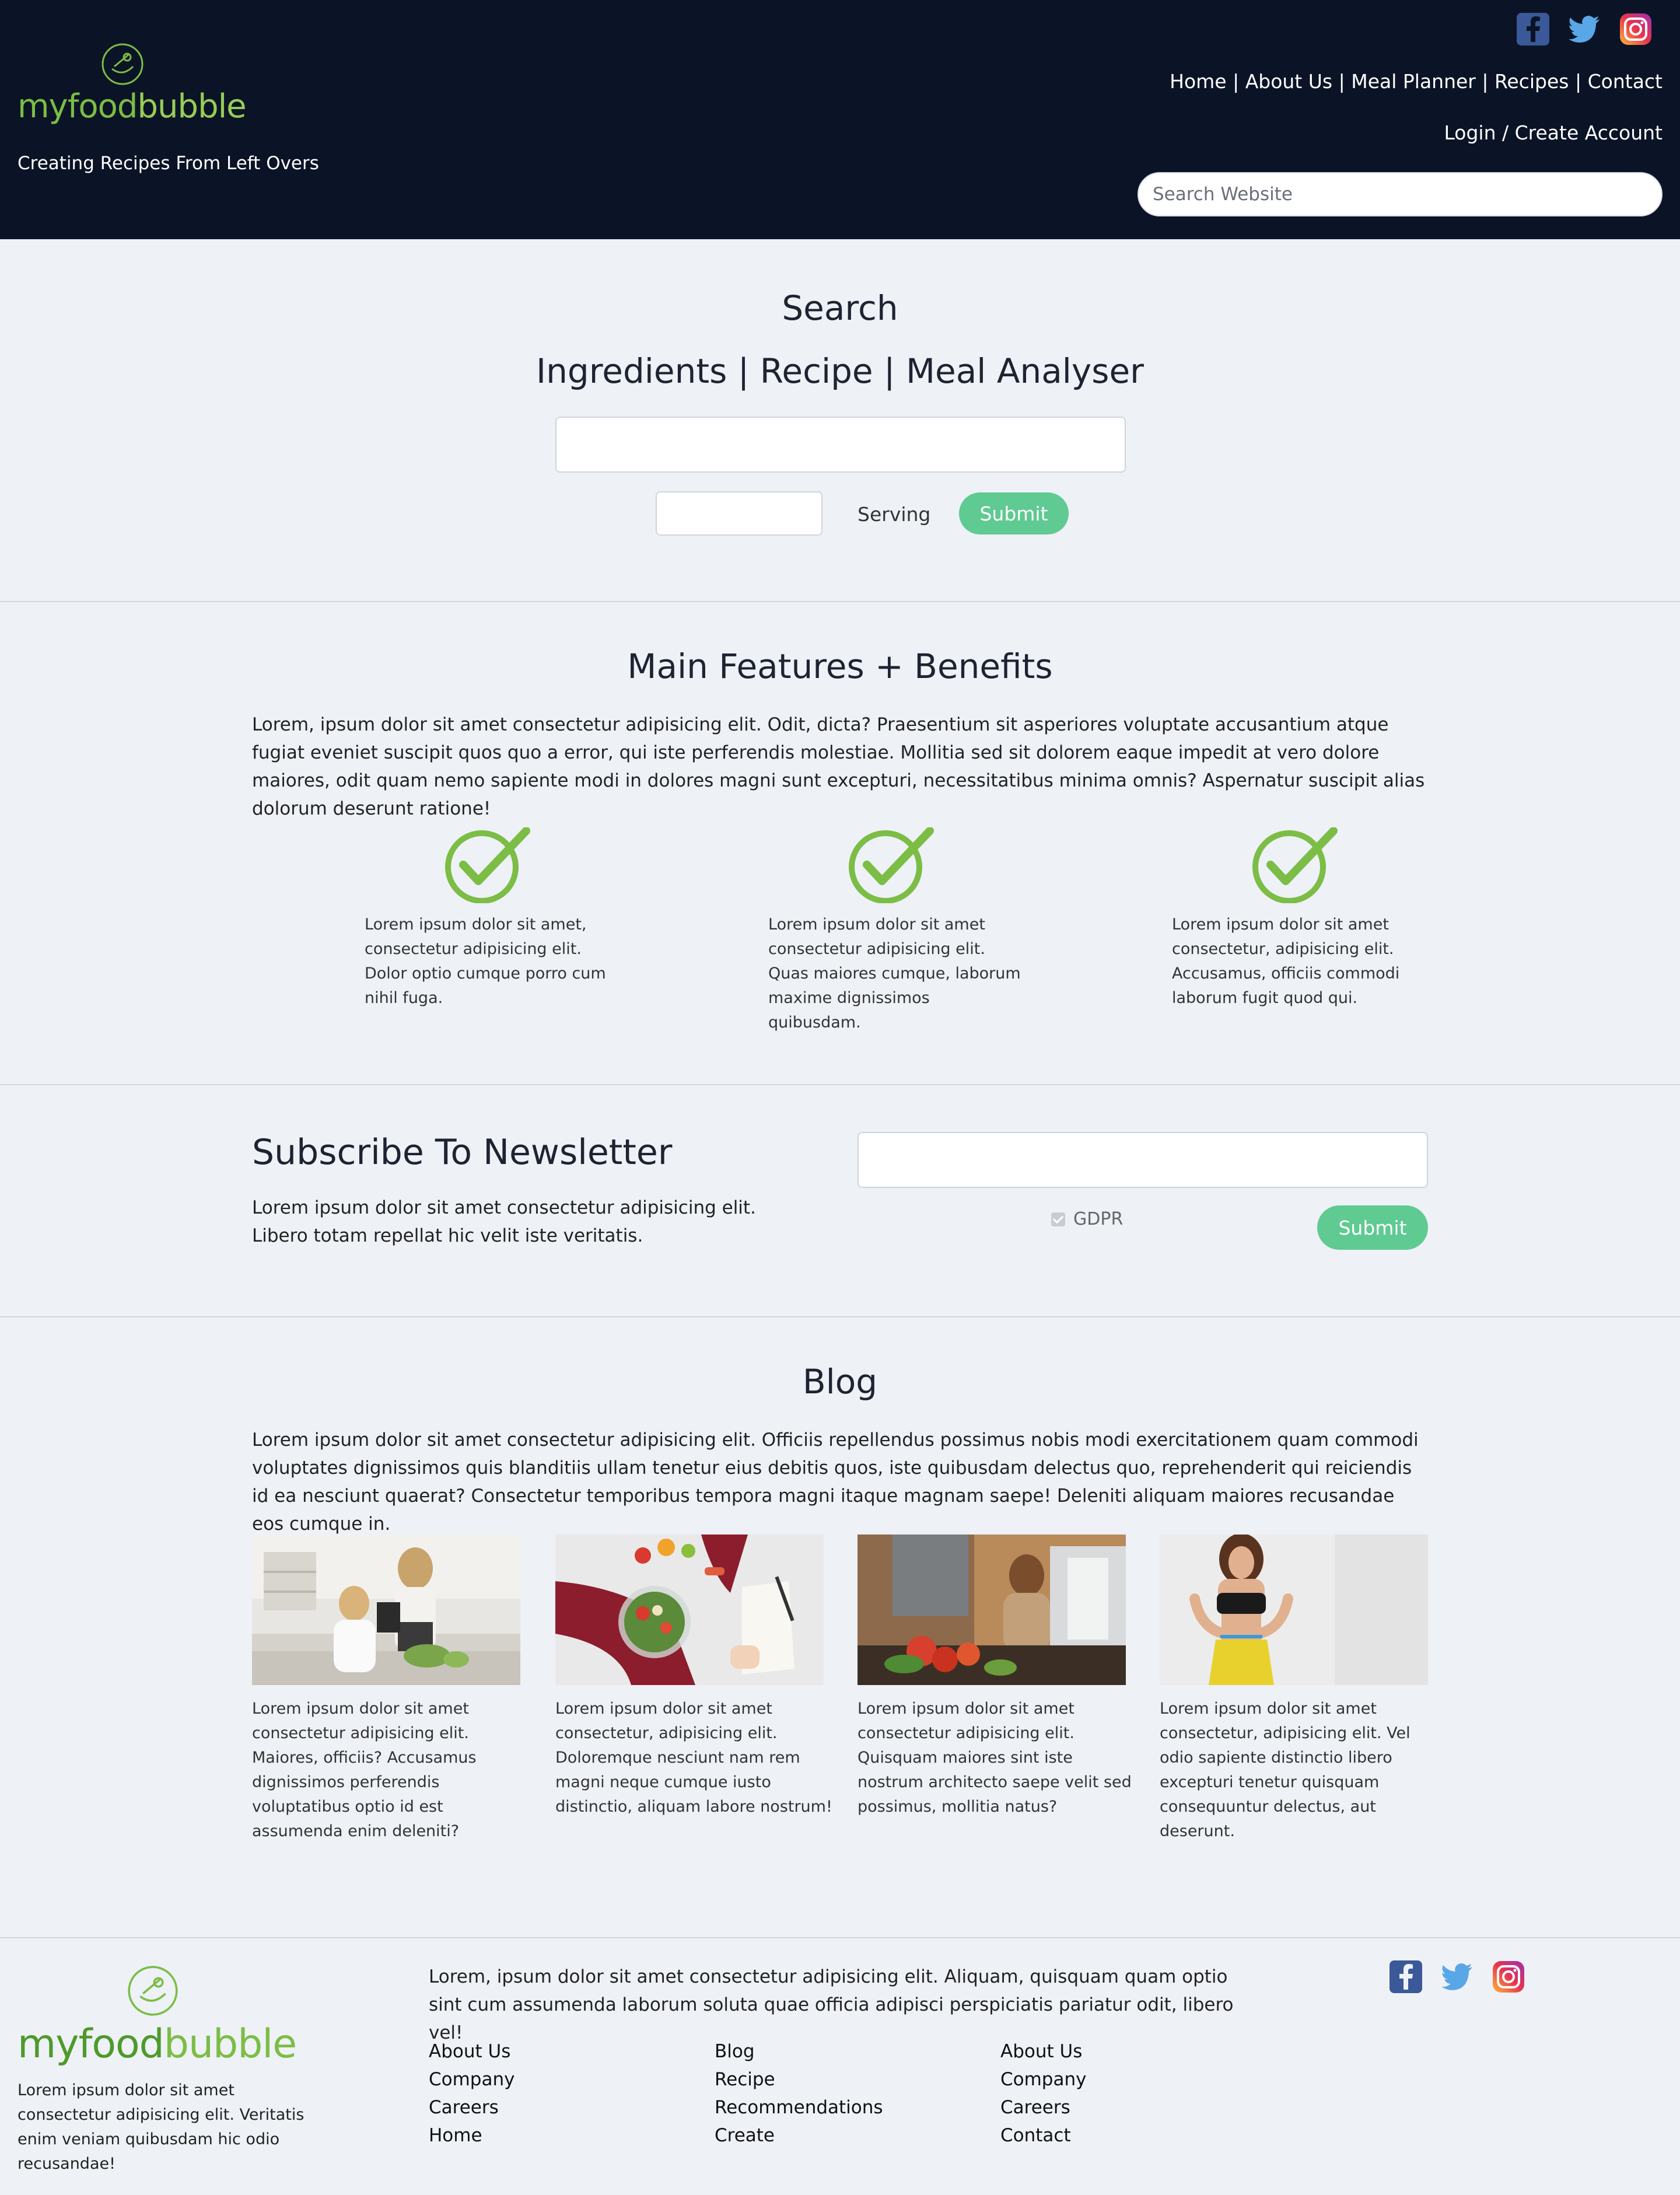 This screenshot has width=1680, height=2195. What do you see at coordinates (799, 2107) in the screenshot?
I see `footer-link-recommendations: Recommendations` at bounding box center [799, 2107].